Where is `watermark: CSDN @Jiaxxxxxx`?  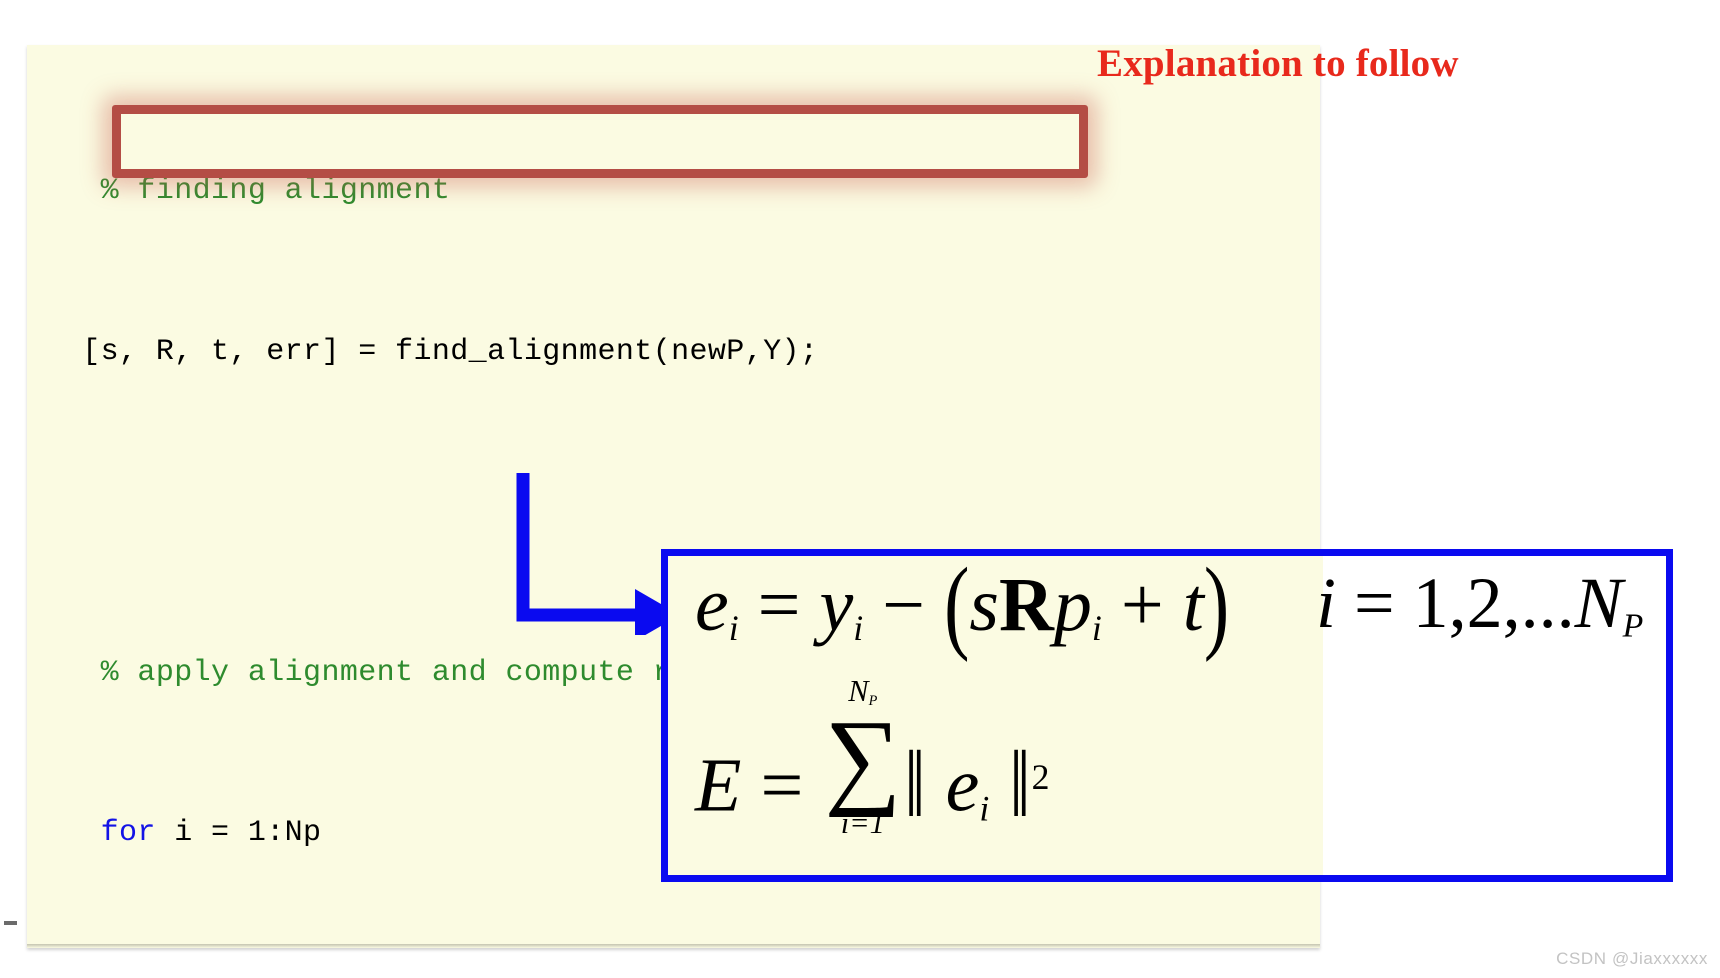
watermark: CSDN @Jiaxxxxxx is located at coordinates (1632, 958).